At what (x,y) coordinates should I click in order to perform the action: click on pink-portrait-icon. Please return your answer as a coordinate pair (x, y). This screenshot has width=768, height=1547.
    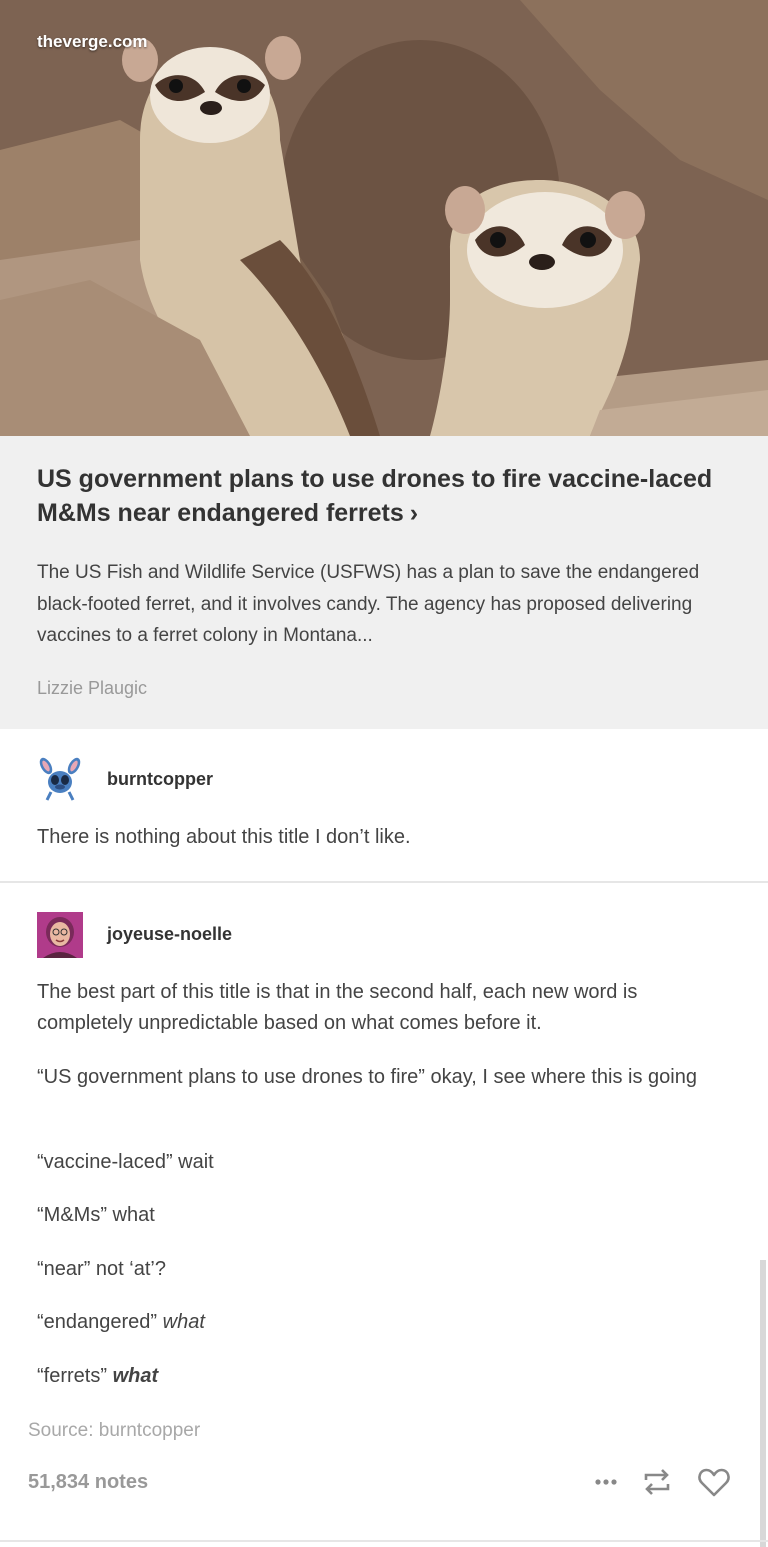
    Looking at the image, I should click on (60, 935).